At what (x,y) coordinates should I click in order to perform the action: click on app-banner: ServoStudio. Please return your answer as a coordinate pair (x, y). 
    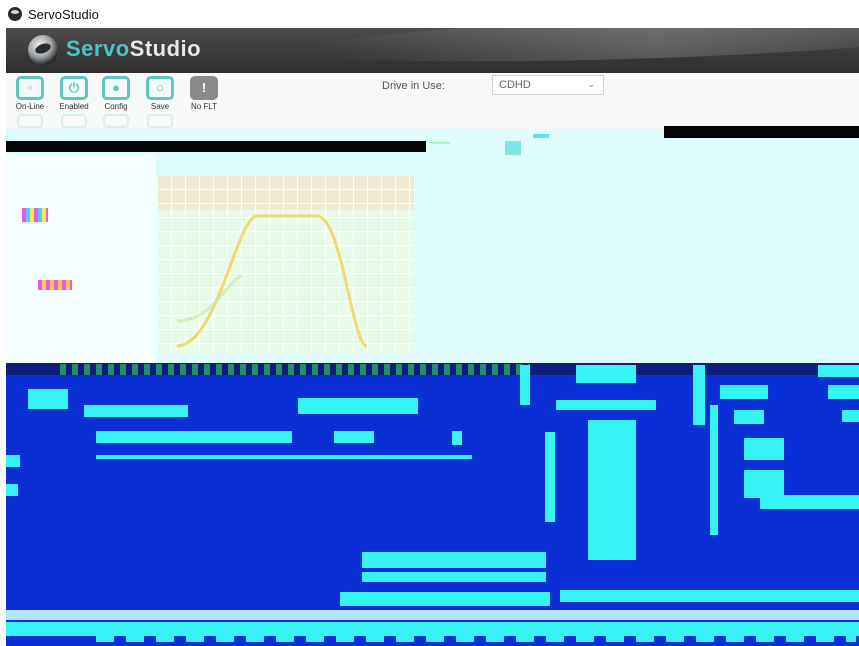
    Looking at the image, I should click on (432, 50).